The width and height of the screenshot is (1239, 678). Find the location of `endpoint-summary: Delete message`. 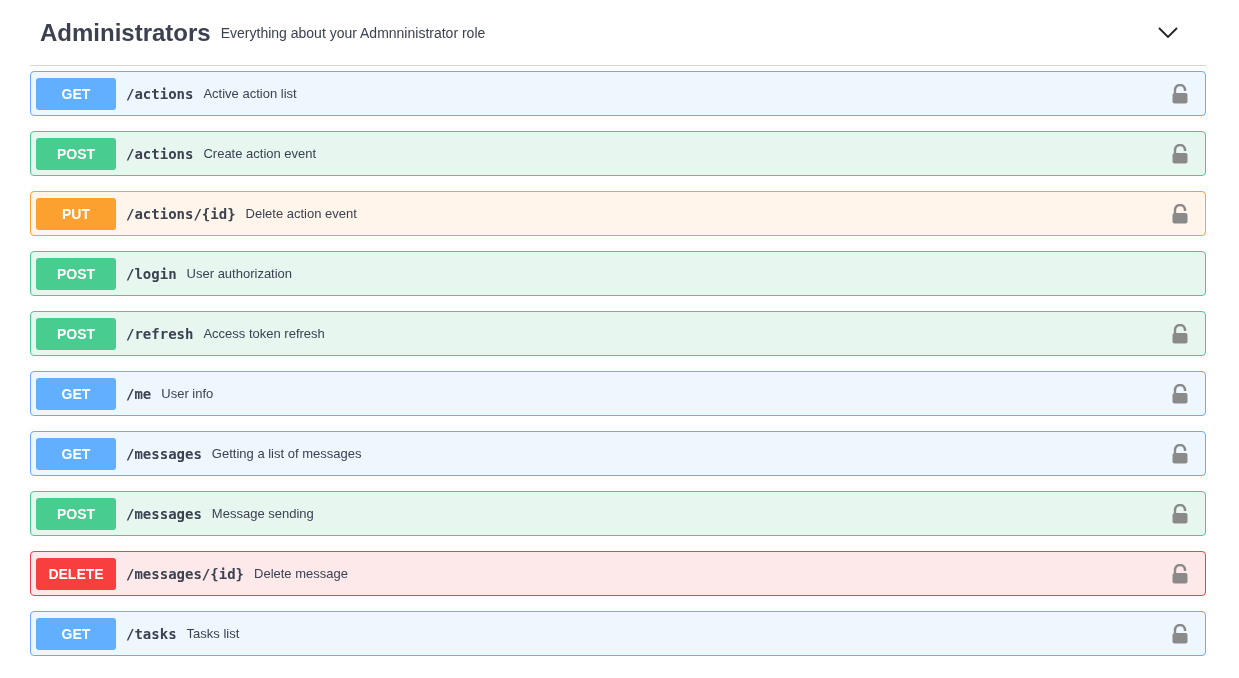

endpoint-summary: Delete message is located at coordinates (301, 573).